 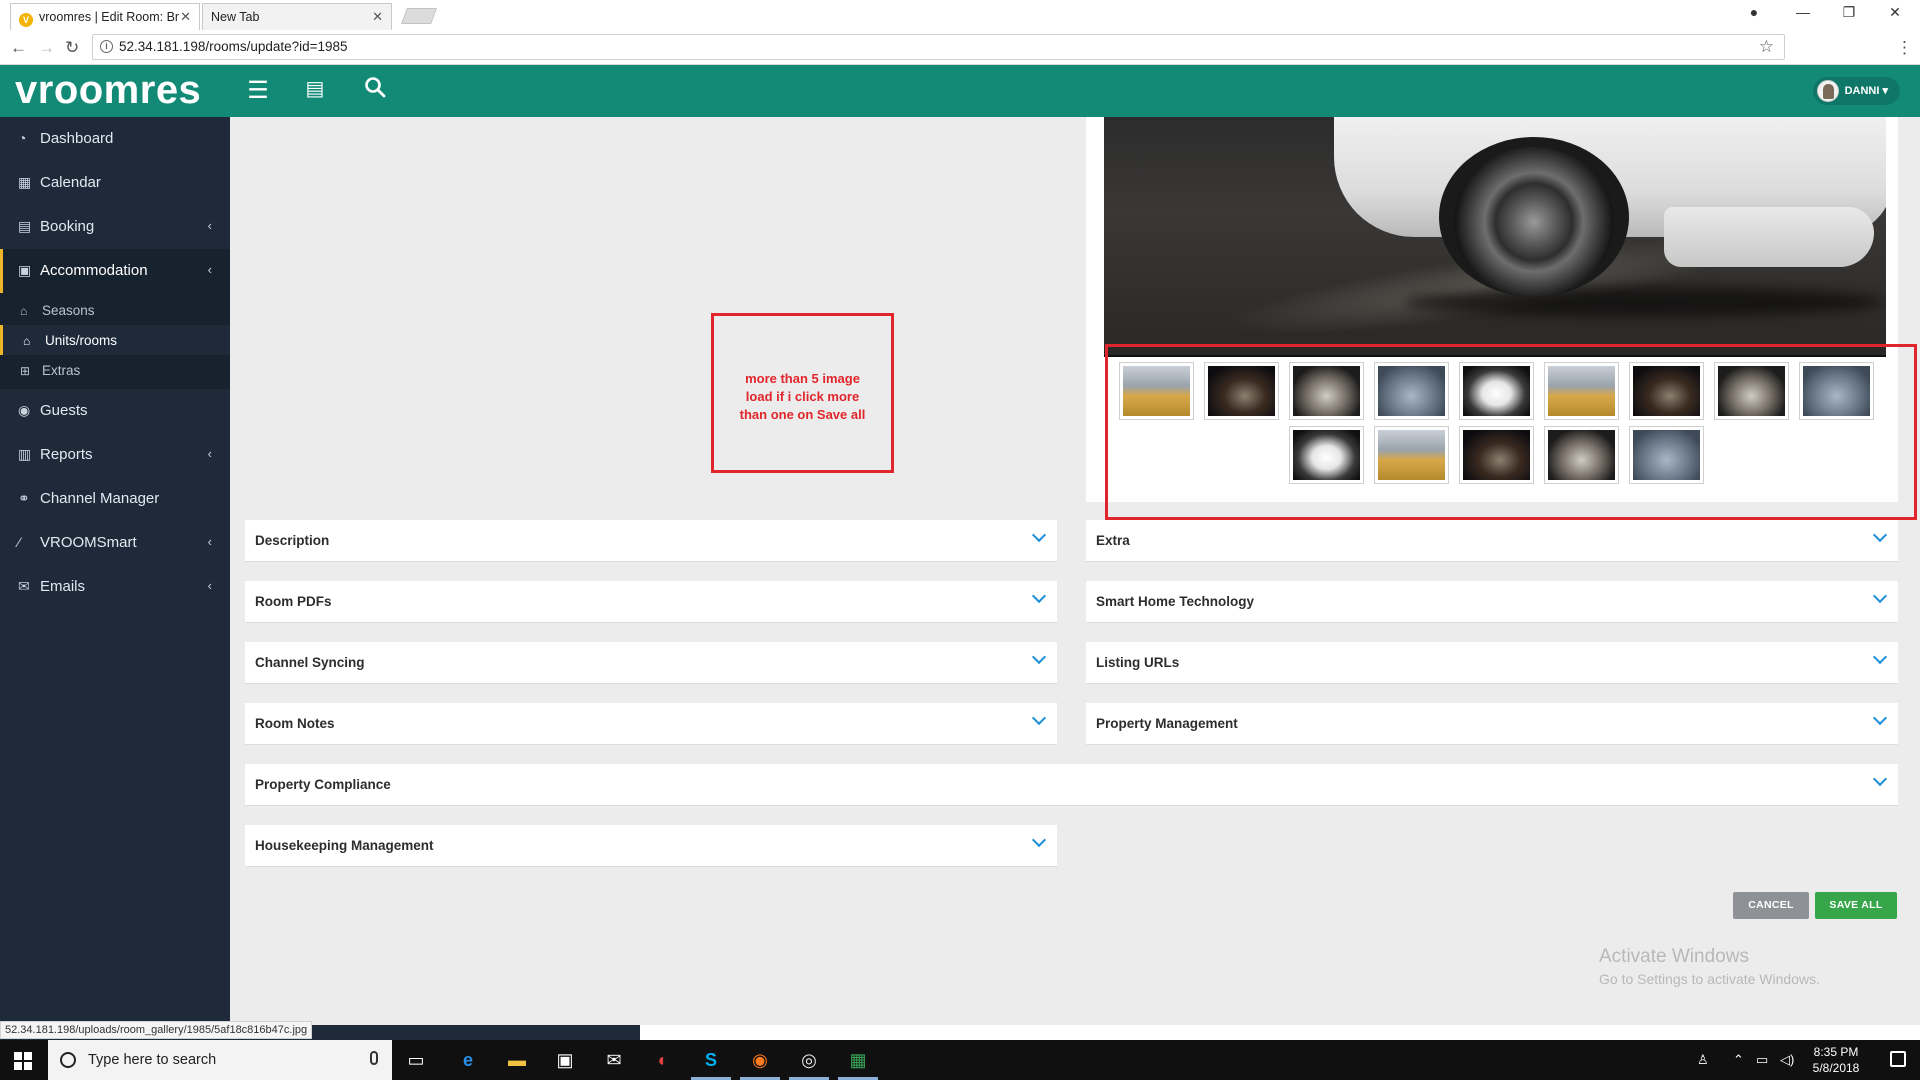 What do you see at coordinates (802, 396) in the screenshot?
I see `annotation-line: load if i click more` at bounding box center [802, 396].